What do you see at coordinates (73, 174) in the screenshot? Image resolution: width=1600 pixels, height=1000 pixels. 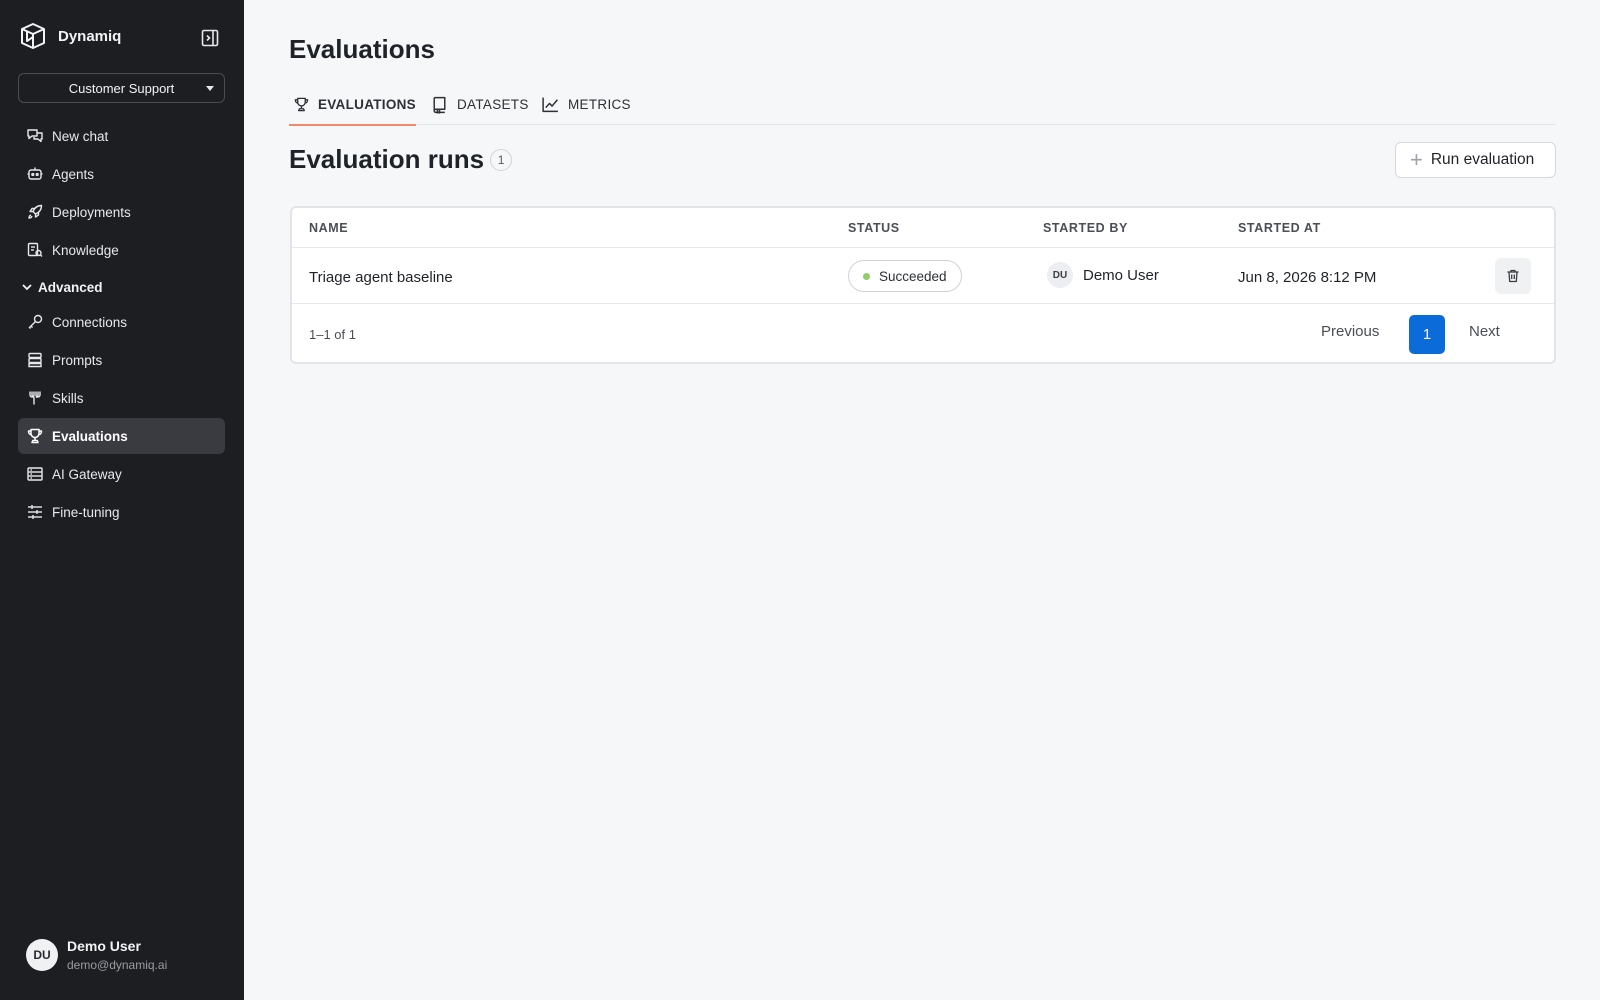 I see `sidebar-item-label: Agents` at bounding box center [73, 174].